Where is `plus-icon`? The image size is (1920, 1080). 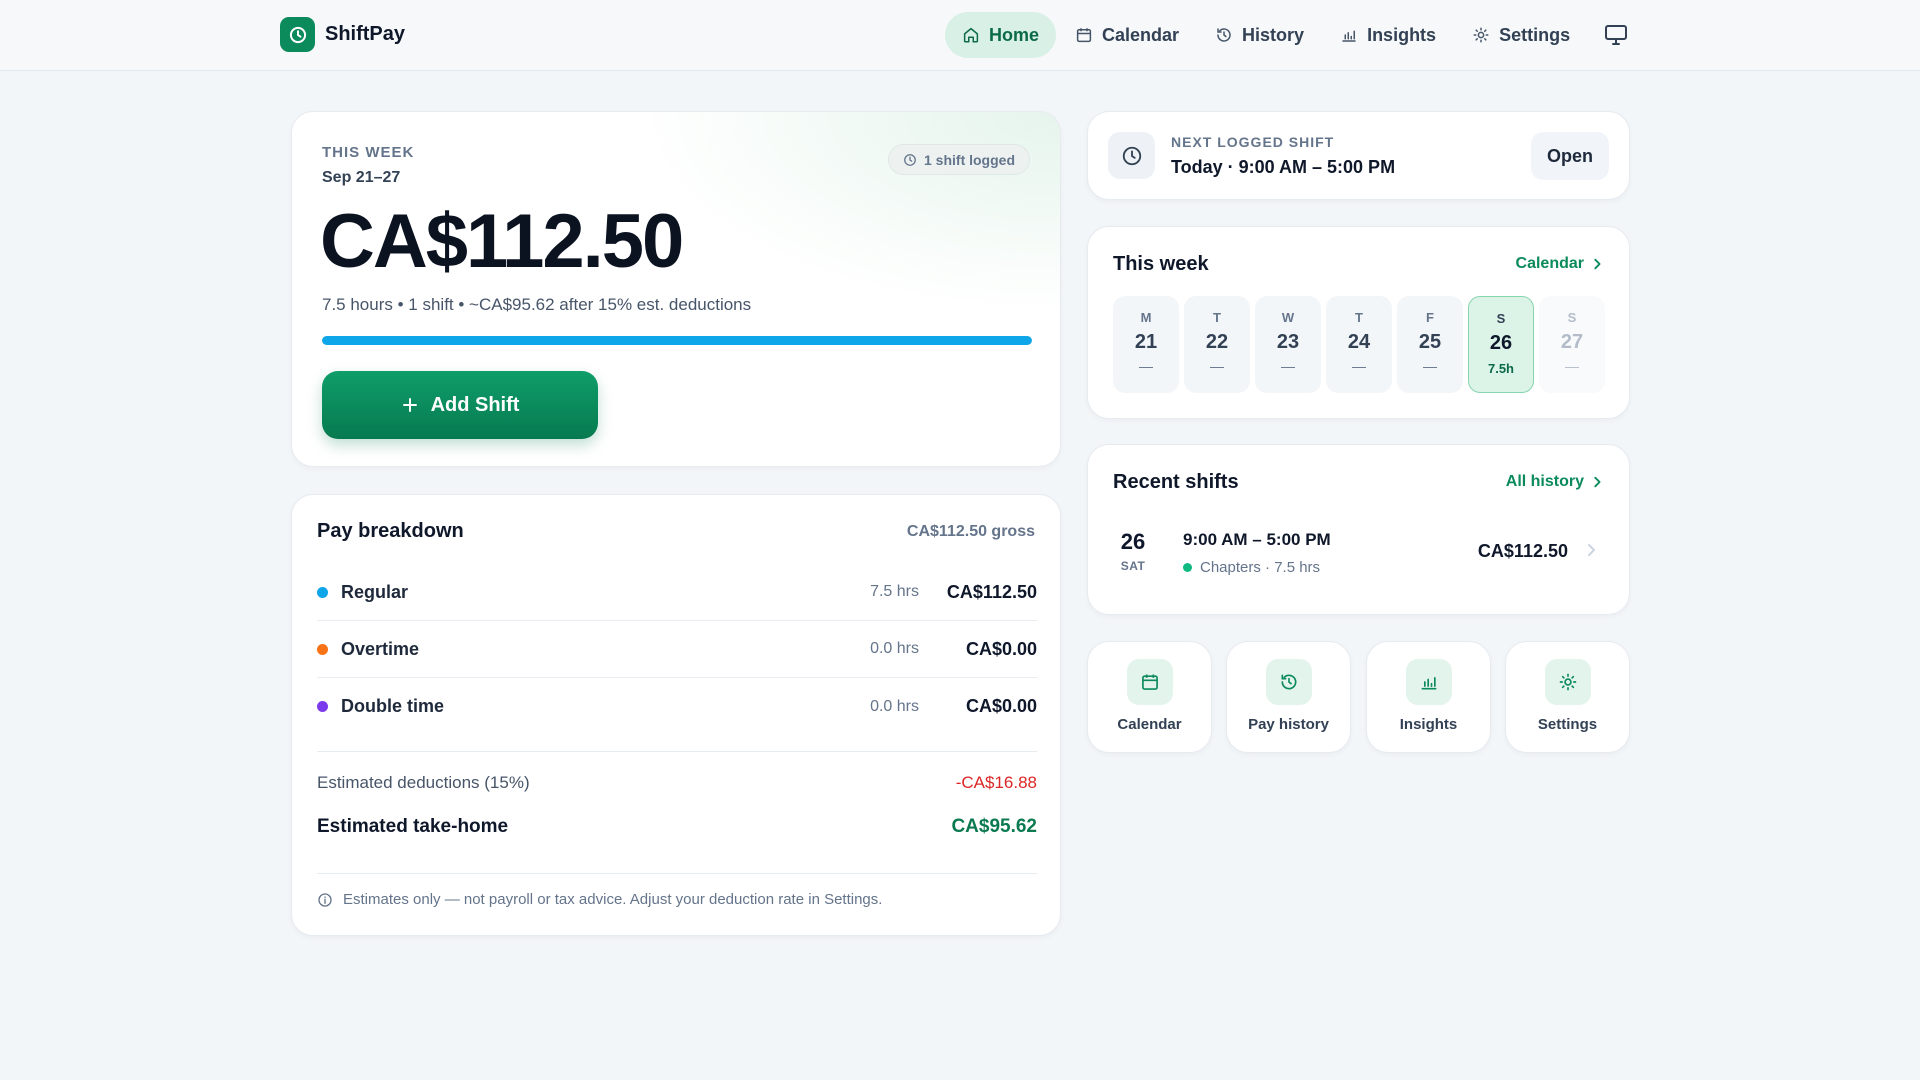
plus-icon is located at coordinates (410, 405).